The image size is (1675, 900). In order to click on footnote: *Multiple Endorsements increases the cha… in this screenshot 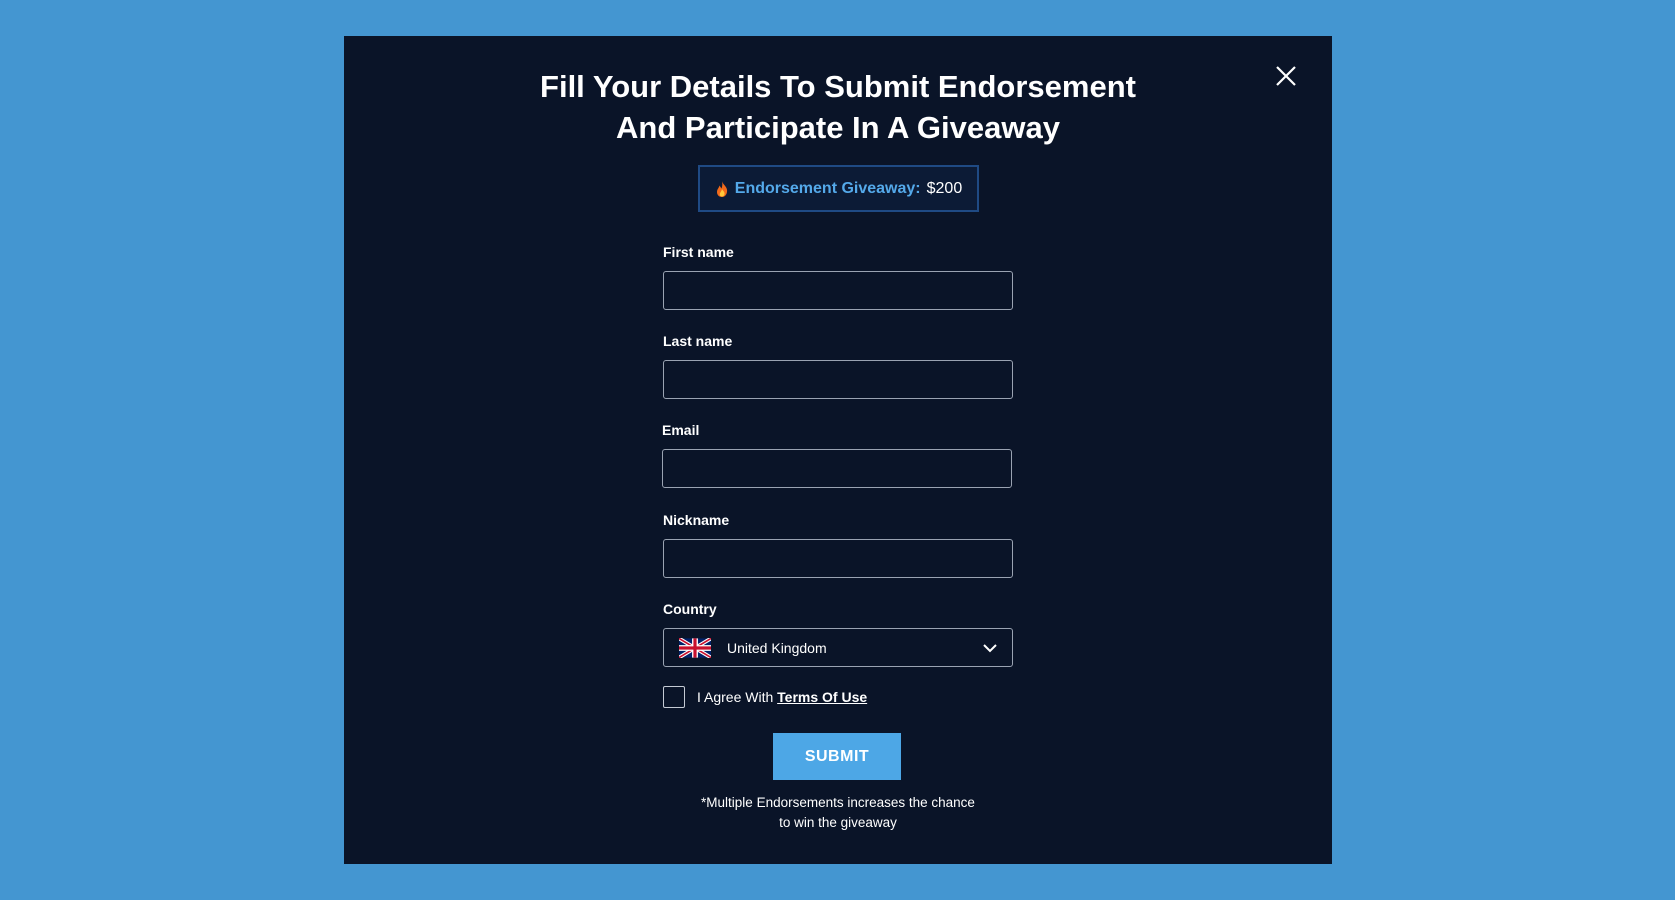, I will do `click(838, 813)`.